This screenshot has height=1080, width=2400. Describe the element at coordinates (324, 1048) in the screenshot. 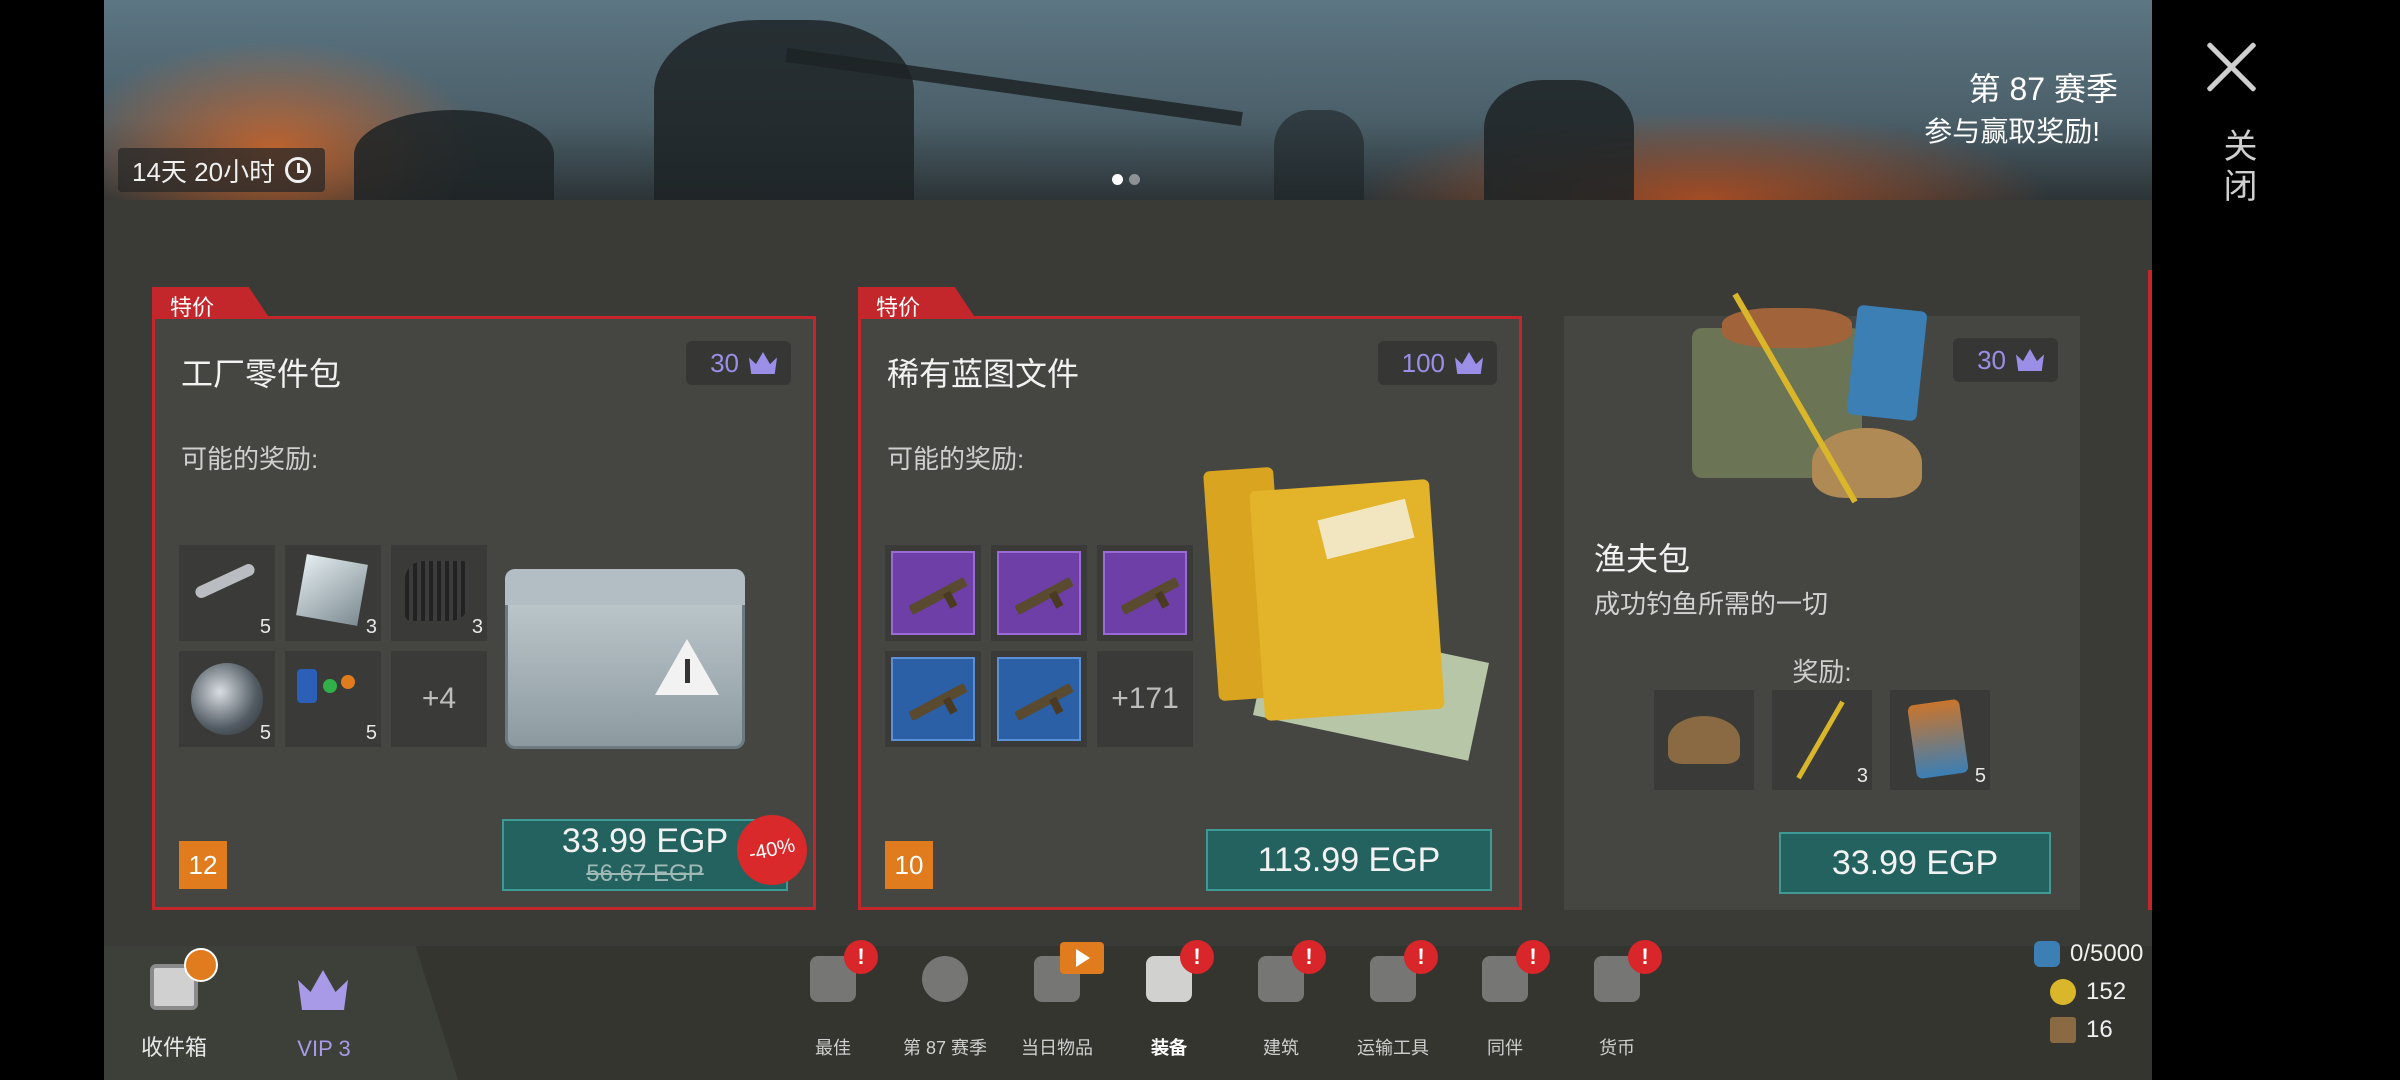

I see `vip-level-label: VIP 3` at that location.